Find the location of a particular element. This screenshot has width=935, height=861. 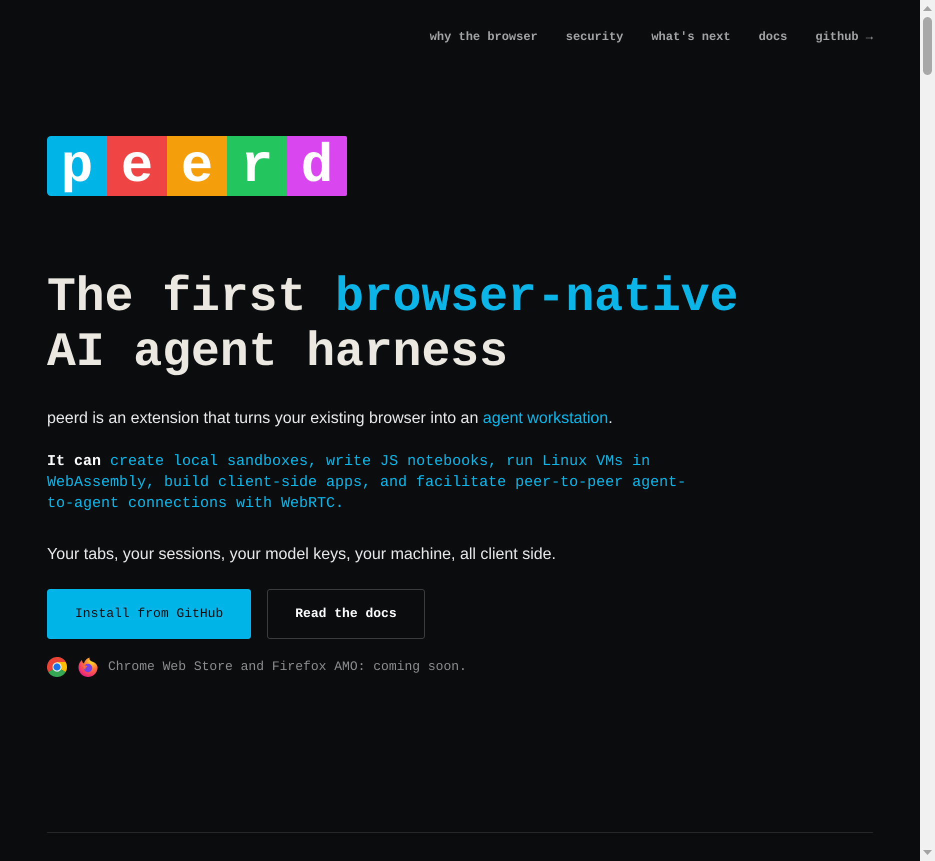

nav-link: github → is located at coordinates (844, 37).